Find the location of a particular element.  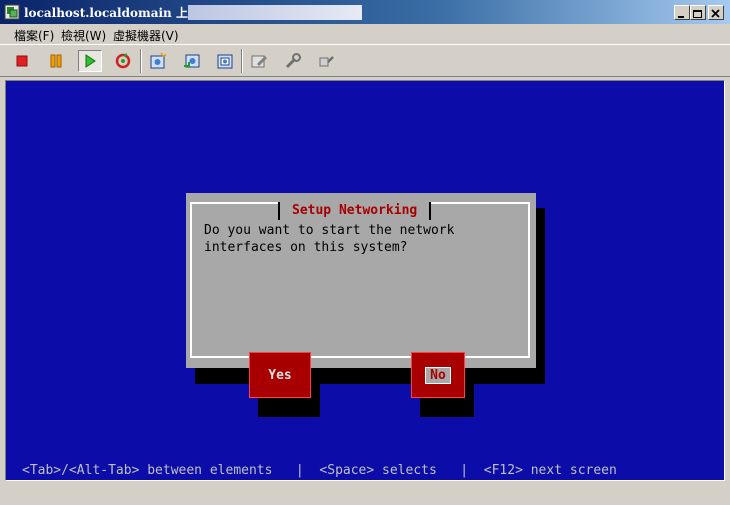

revert-snapshot-icon is located at coordinates (192, 61).